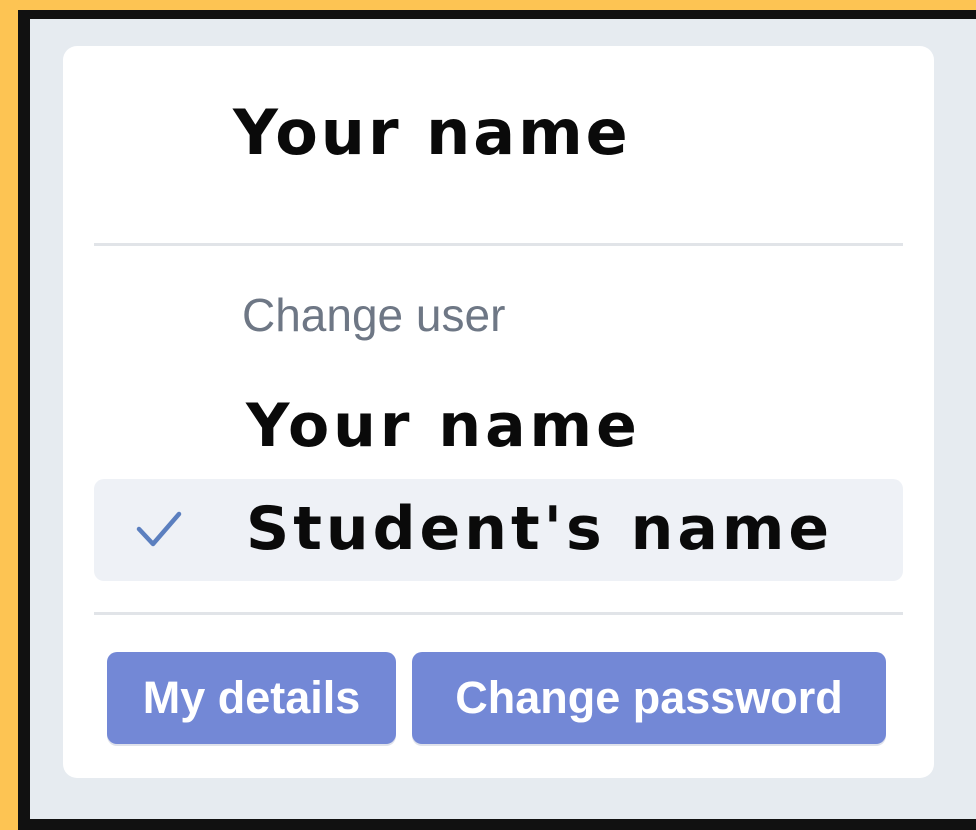 The width and height of the screenshot is (976, 830). I want to click on divider-bottom, so click(498, 613).